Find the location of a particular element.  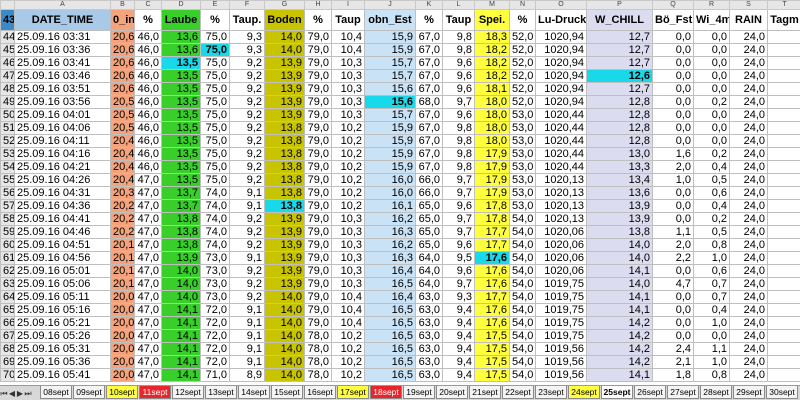

row-number: 46 is located at coordinates (7, 63).